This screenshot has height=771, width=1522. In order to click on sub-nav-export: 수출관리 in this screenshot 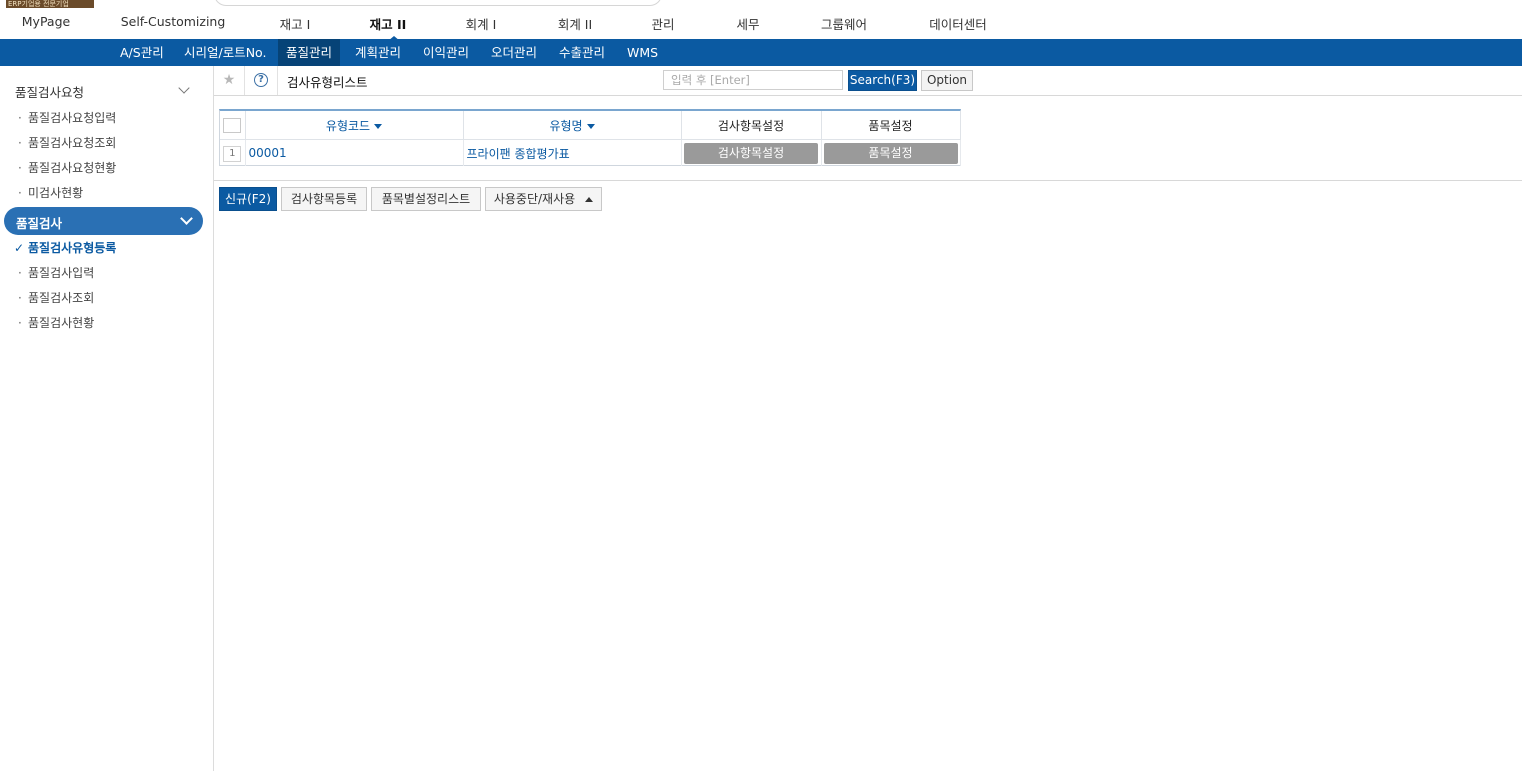, I will do `click(582, 52)`.